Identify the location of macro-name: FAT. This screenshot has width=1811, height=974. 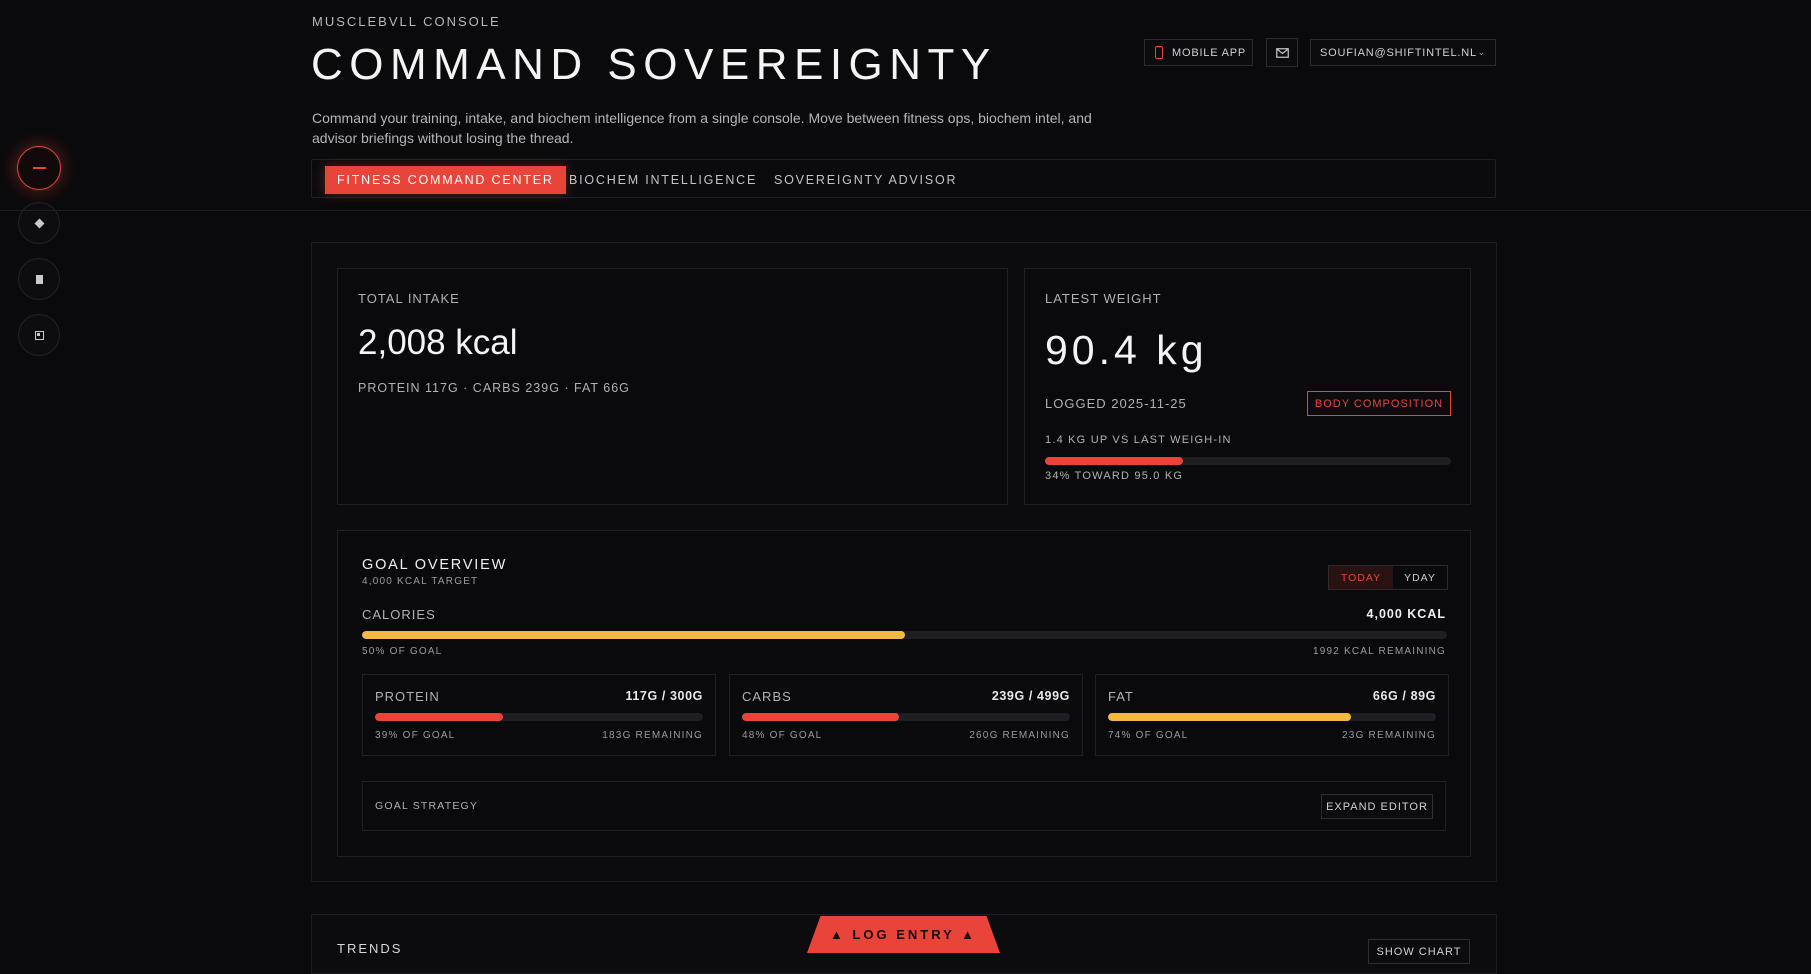
(1121, 696).